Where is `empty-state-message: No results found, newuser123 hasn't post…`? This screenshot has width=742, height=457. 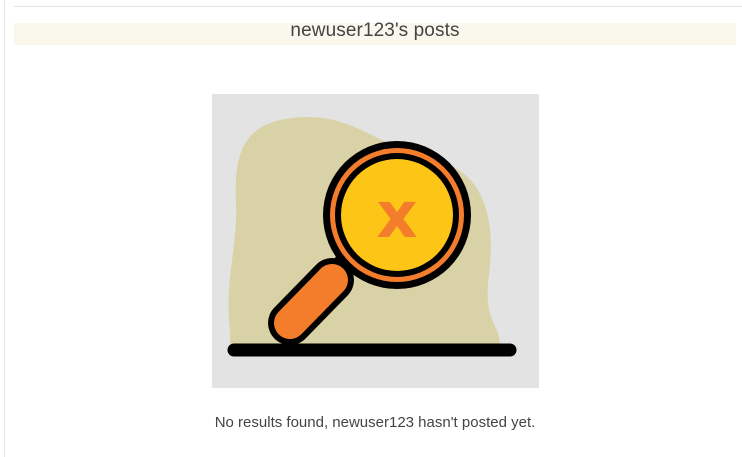
empty-state-message: No results found, newuser123 hasn't post… is located at coordinates (375, 422).